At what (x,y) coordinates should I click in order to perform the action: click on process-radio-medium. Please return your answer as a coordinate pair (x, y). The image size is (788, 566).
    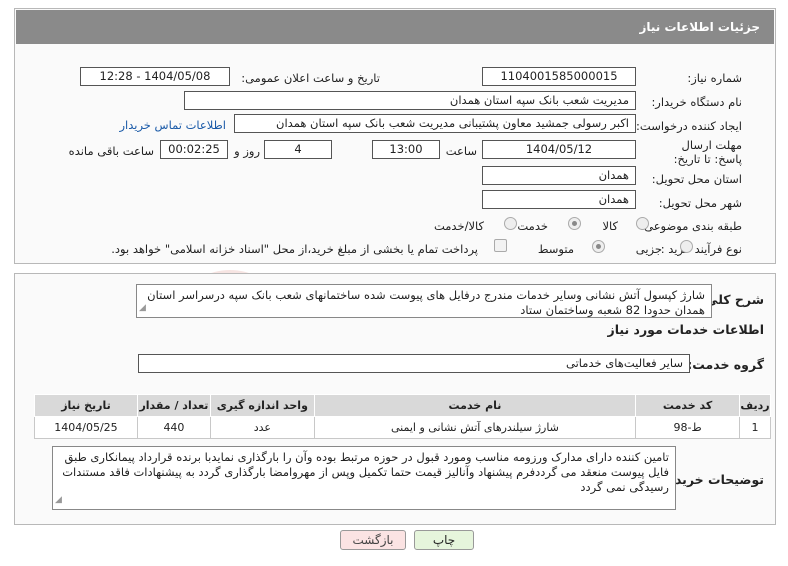
    Looking at the image, I should click on (598, 246).